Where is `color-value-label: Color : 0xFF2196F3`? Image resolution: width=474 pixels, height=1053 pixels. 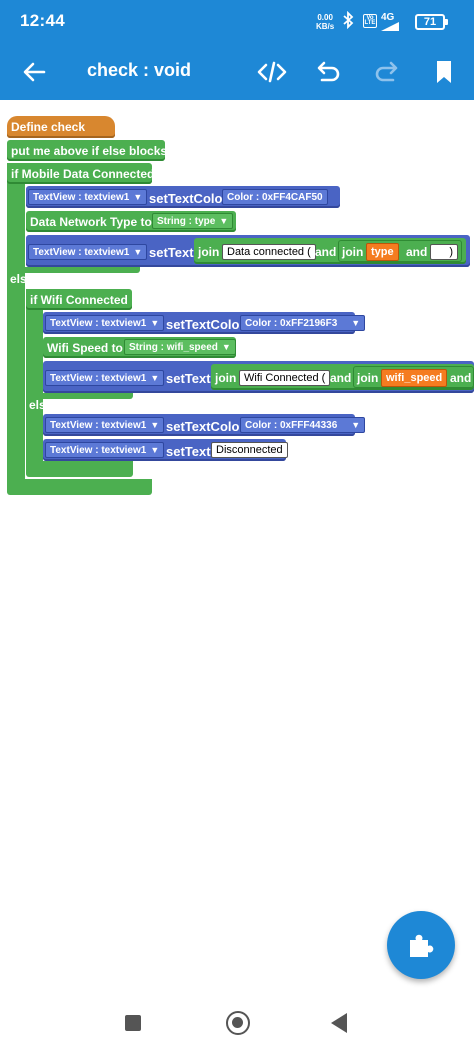
color-value-label: Color : 0xFF2196F3 is located at coordinates (291, 323).